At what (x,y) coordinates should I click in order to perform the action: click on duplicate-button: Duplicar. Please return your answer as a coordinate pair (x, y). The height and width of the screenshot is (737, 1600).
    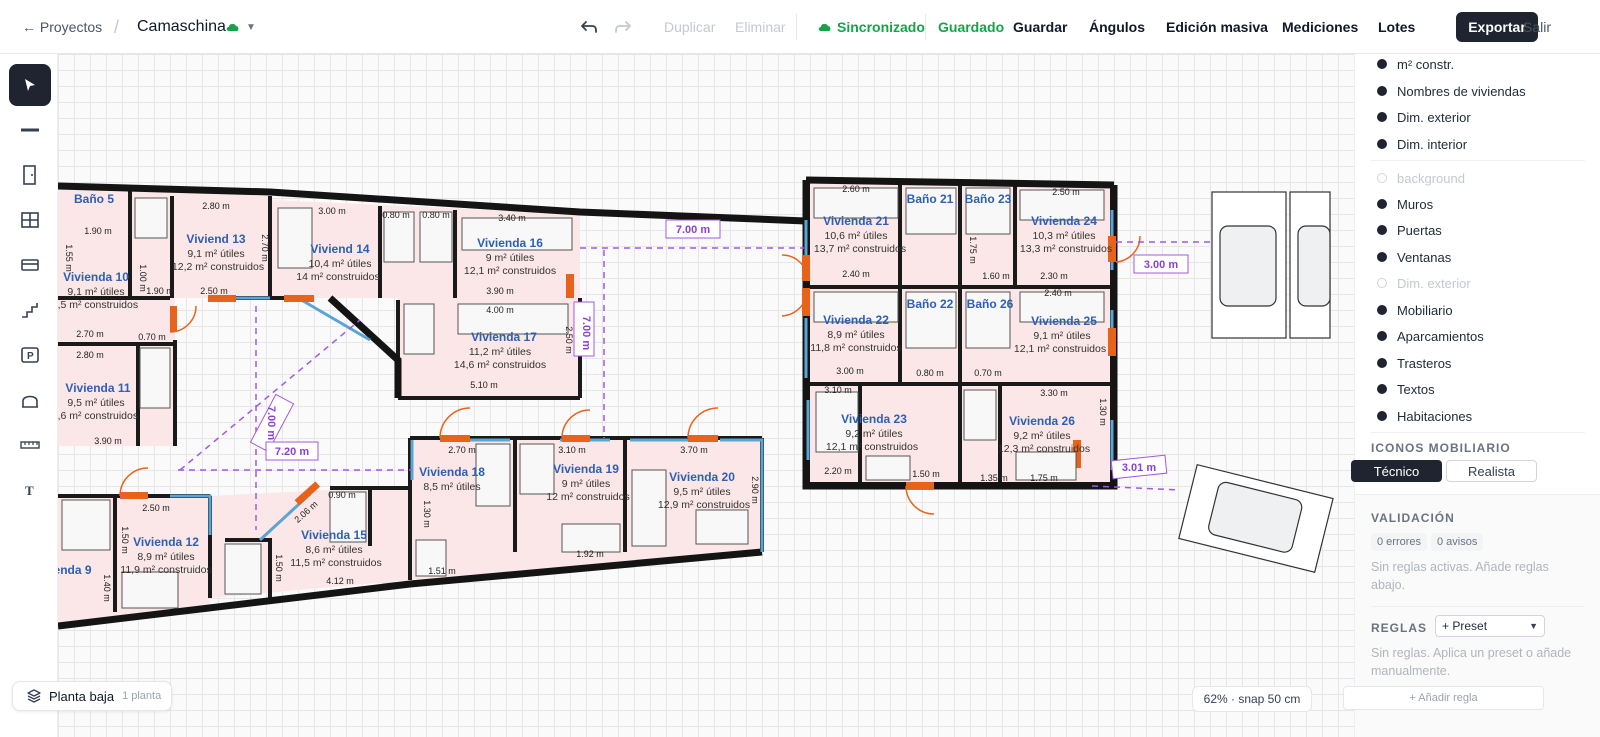
    Looking at the image, I should click on (689, 27).